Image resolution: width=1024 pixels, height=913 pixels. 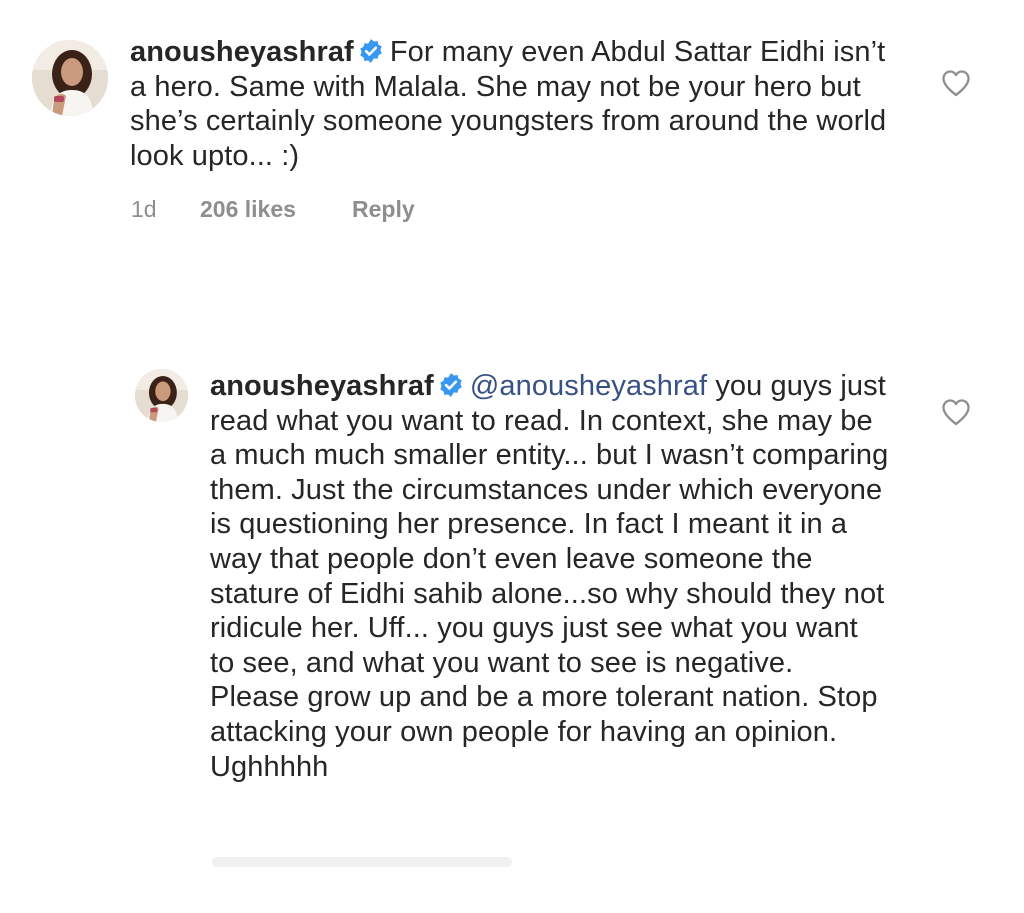 I want to click on comment-likes: 206 likes, so click(x=248, y=209).